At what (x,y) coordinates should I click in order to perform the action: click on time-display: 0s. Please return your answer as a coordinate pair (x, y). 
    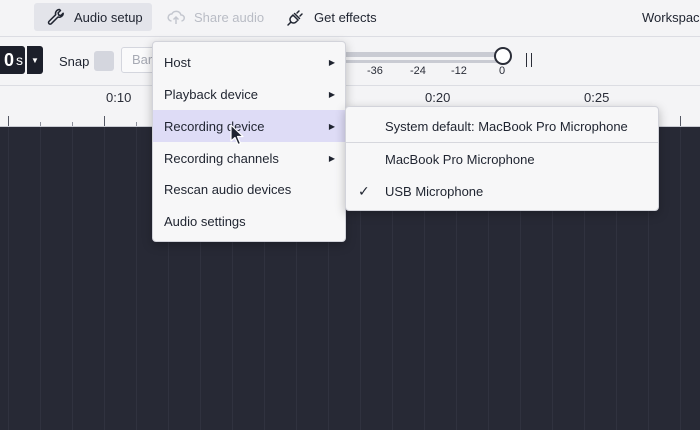
    Looking at the image, I should click on (12, 60).